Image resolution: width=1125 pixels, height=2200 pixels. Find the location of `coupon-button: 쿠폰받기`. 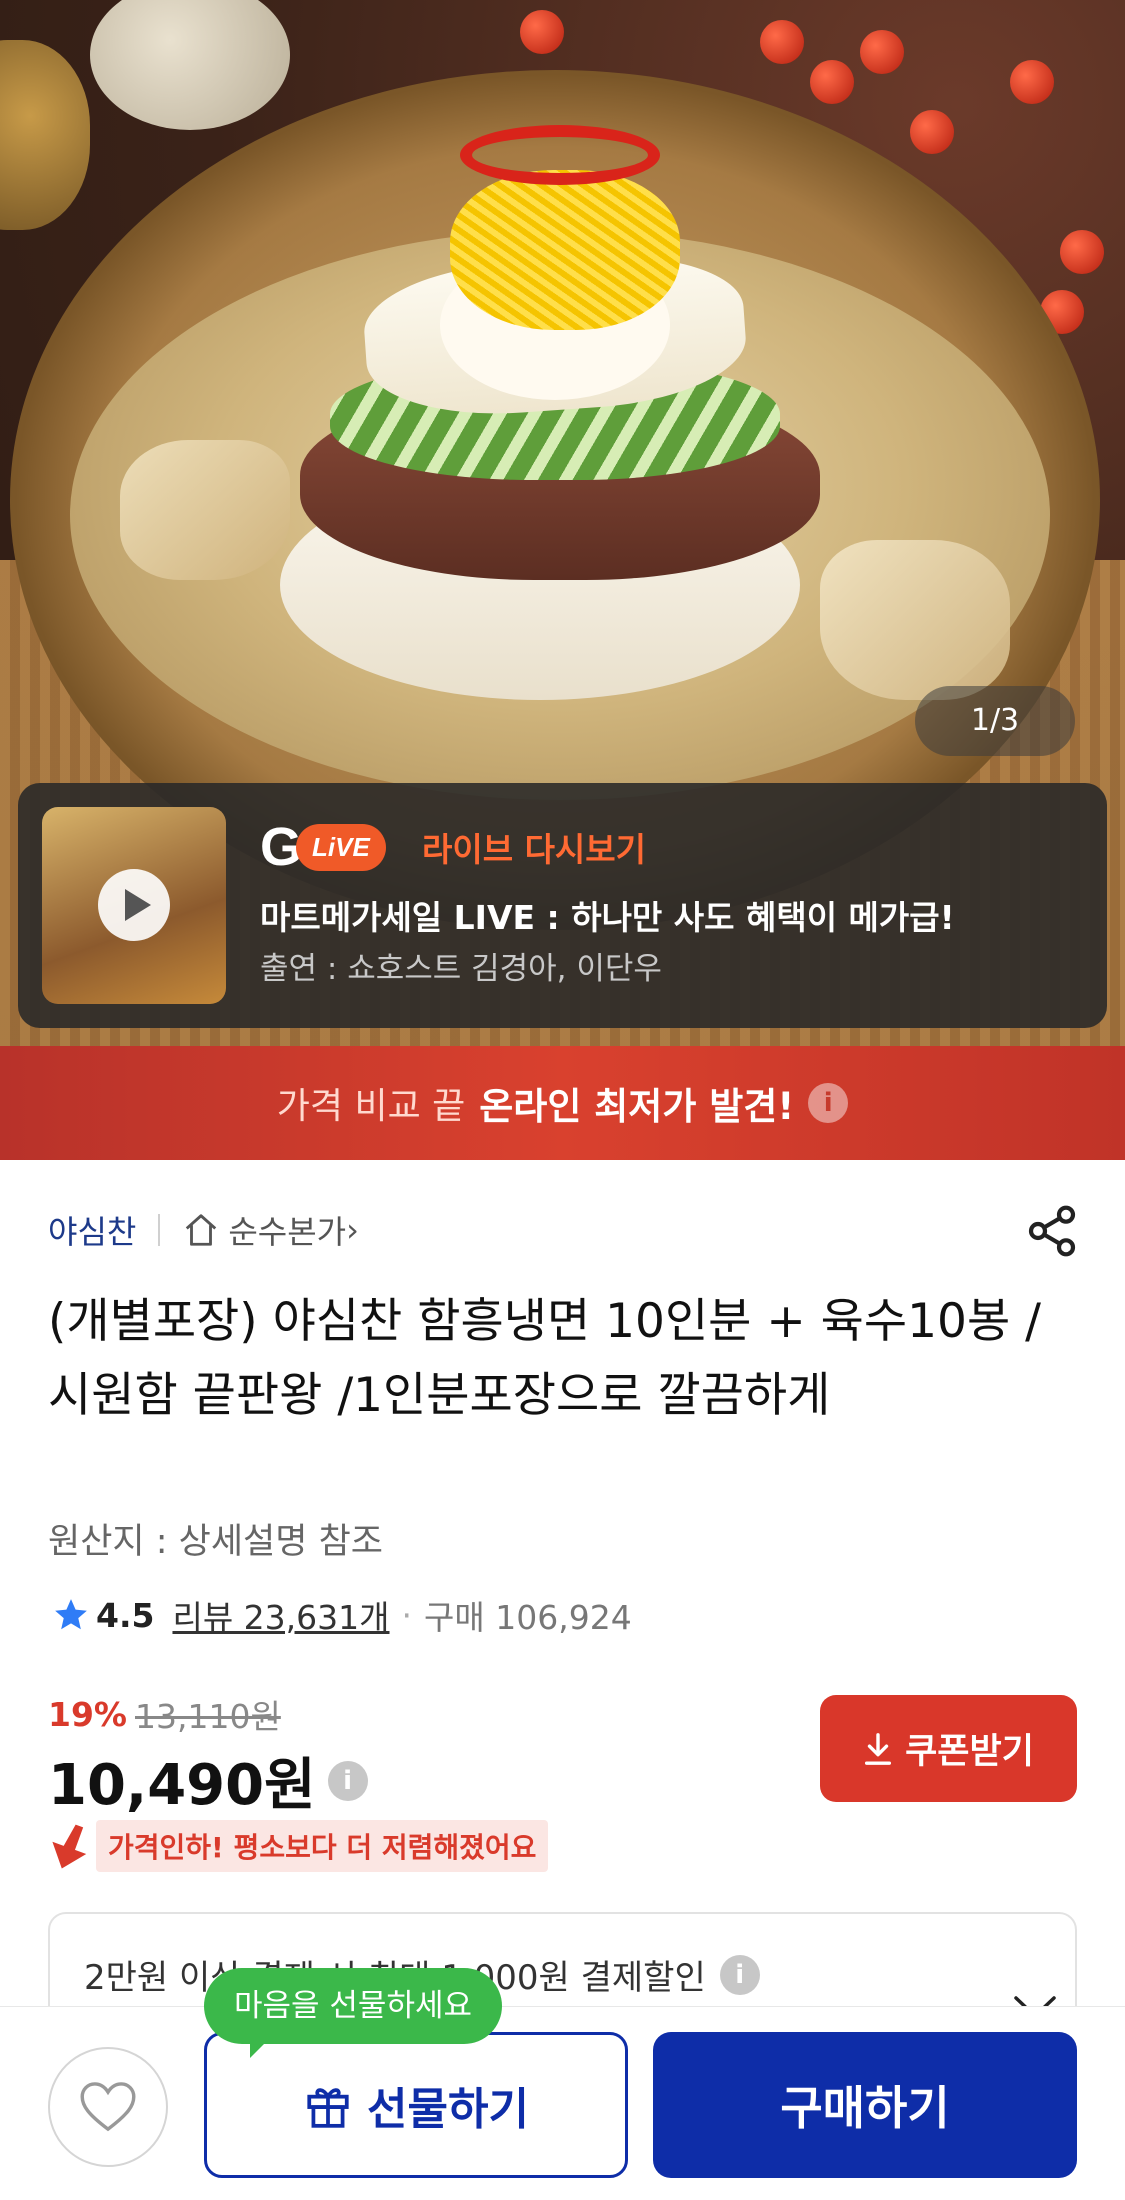

coupon-button: 쿠폰받기 is located at coordinates (948, 1748).